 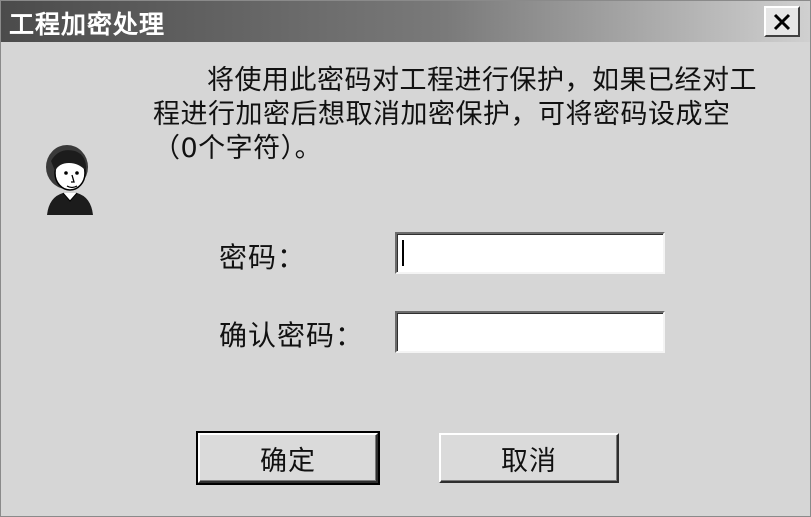 What do you see at coordinates (529, 458) in the screenshot?
I see `cancel-button: 取消` at bounding box center [529, 458].